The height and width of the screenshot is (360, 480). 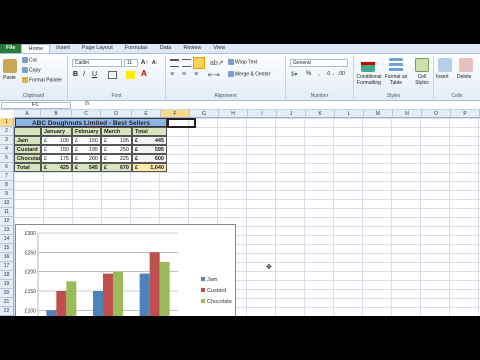 What do you see at coordinates (7, 185) in the screenshot?
I see `row-header-8: 8` at bounding box center [7, 185].